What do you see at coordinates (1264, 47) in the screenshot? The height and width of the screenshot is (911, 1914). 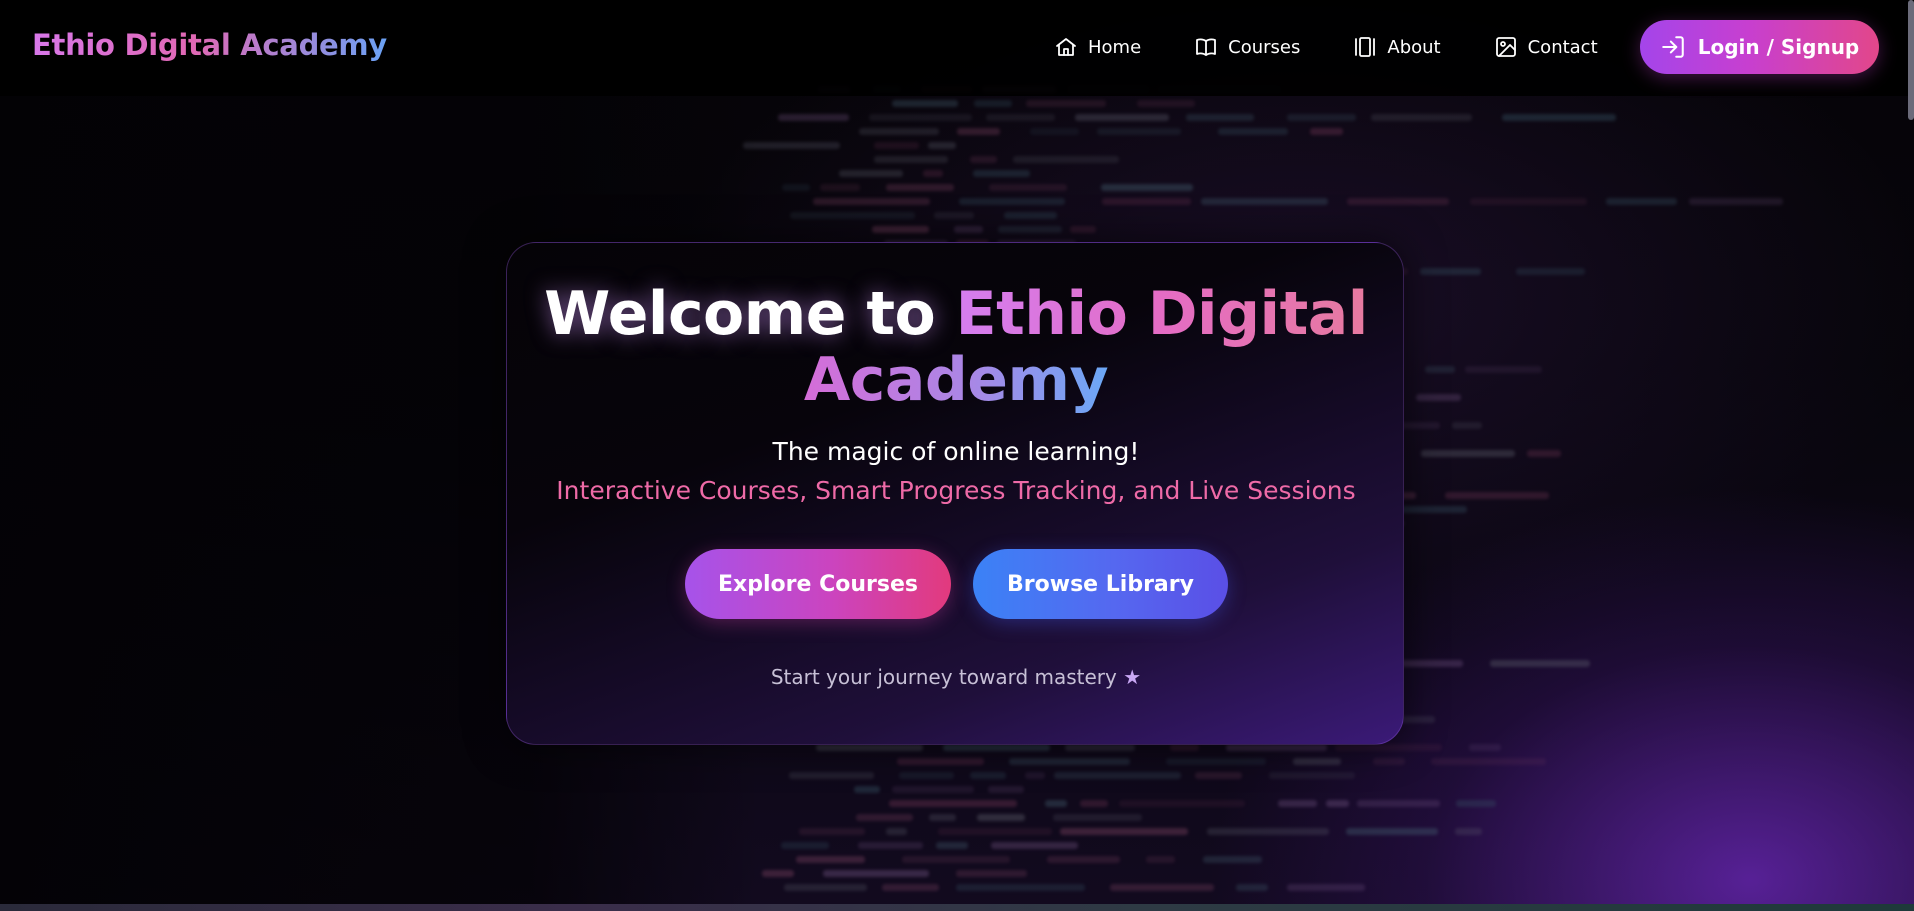 I see `nav-label-courses: Courses` at bounding box center [1264, 47].